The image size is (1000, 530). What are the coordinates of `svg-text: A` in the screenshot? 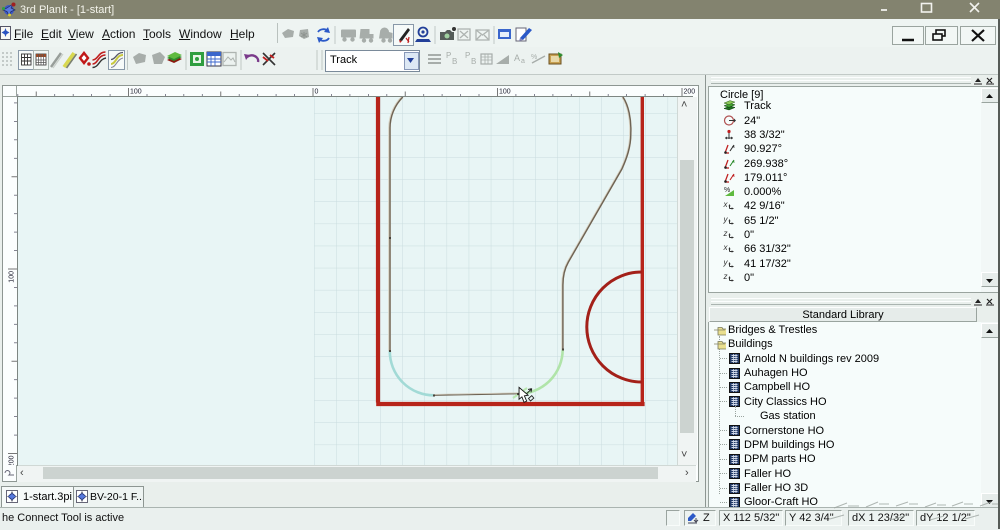 It's located at (517, 58).